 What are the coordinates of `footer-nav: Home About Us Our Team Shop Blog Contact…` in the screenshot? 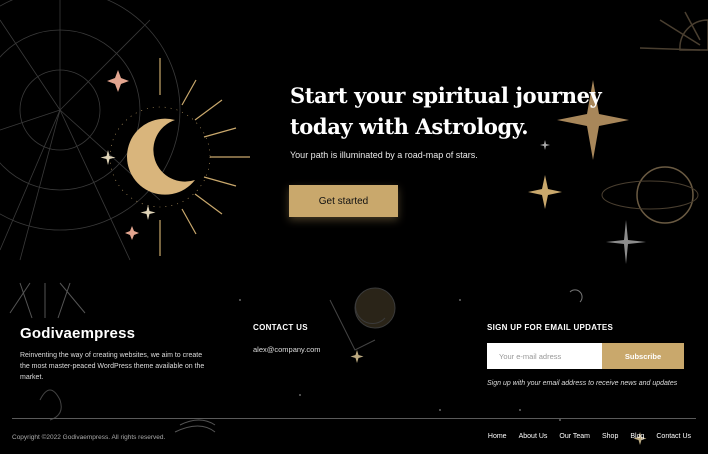 It's located at (589, 436).